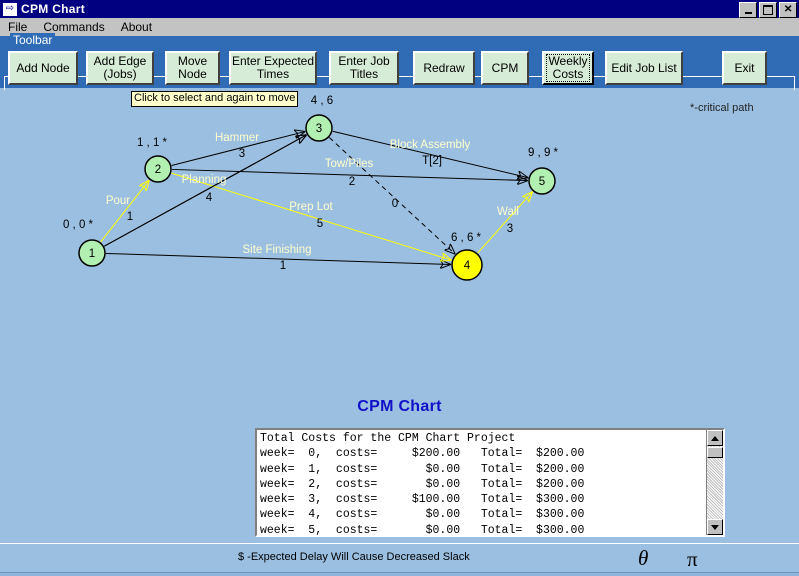 The height and width of the screenshot is (576, 799). What do you see at coordinates (722, 108) in the screenshot?
I see `critical-path-legend: *-critical path` at bounding box center [722, 108].